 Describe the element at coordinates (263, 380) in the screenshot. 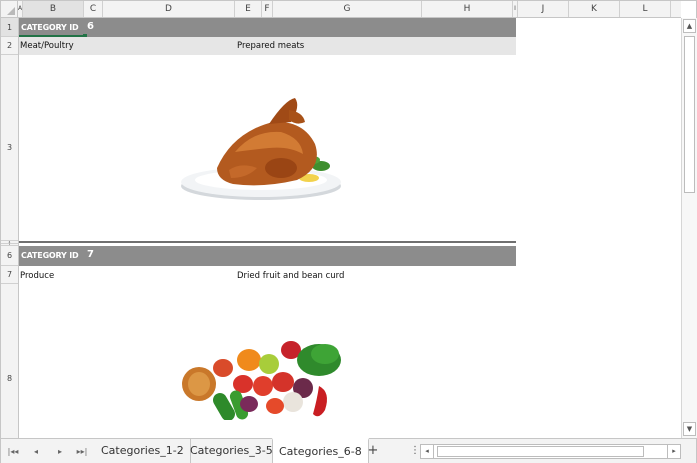

I see `vegetables-image` at that location.